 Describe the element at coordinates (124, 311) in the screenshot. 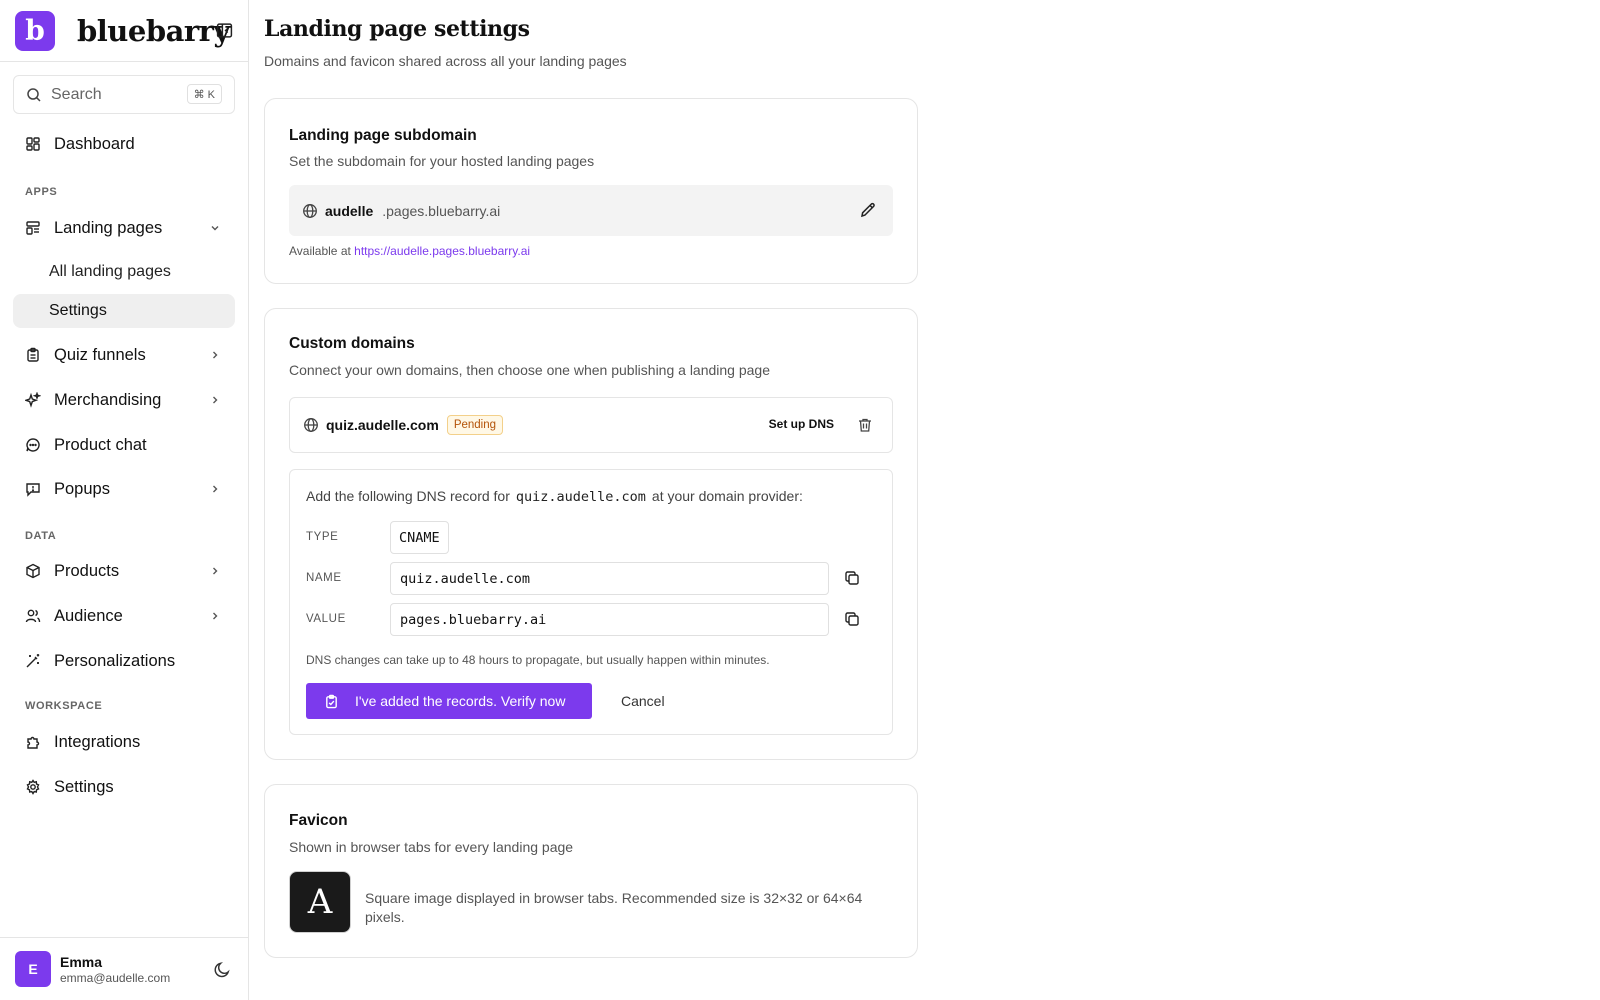

I see `sidebar-subitem-settings: Settings` at that location.